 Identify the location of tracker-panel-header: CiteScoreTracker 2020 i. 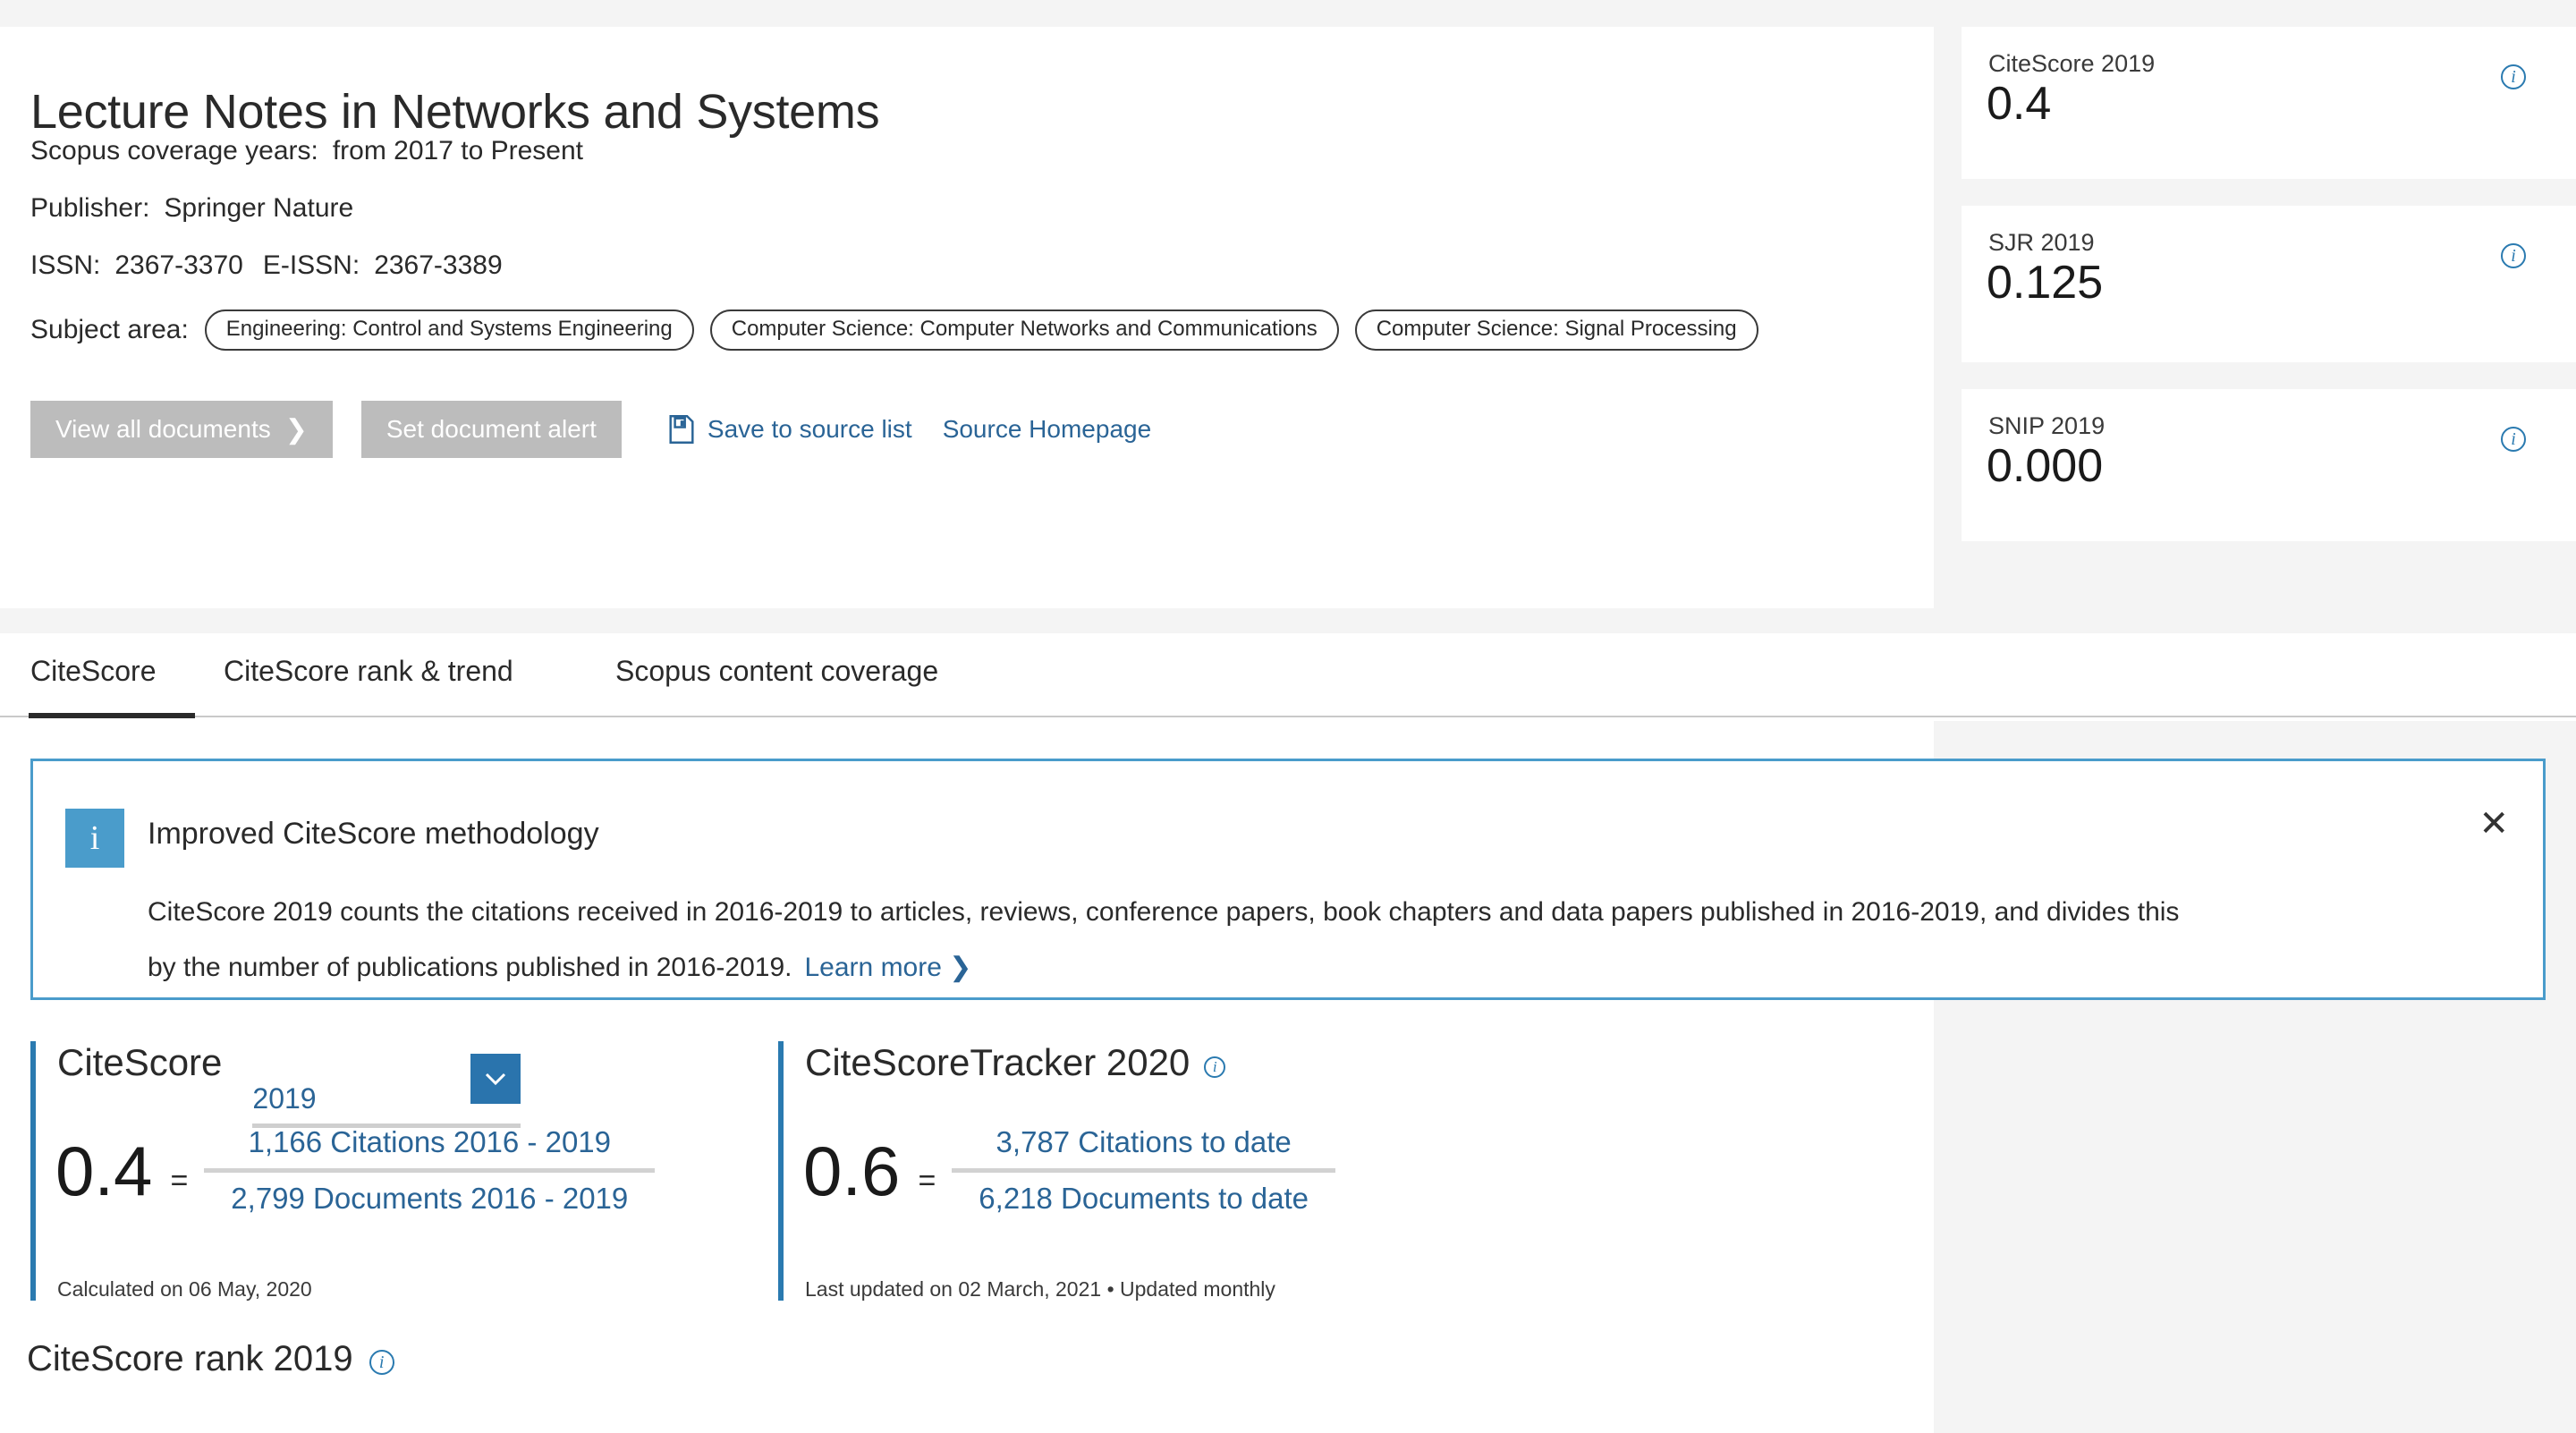
(1015, 1062).